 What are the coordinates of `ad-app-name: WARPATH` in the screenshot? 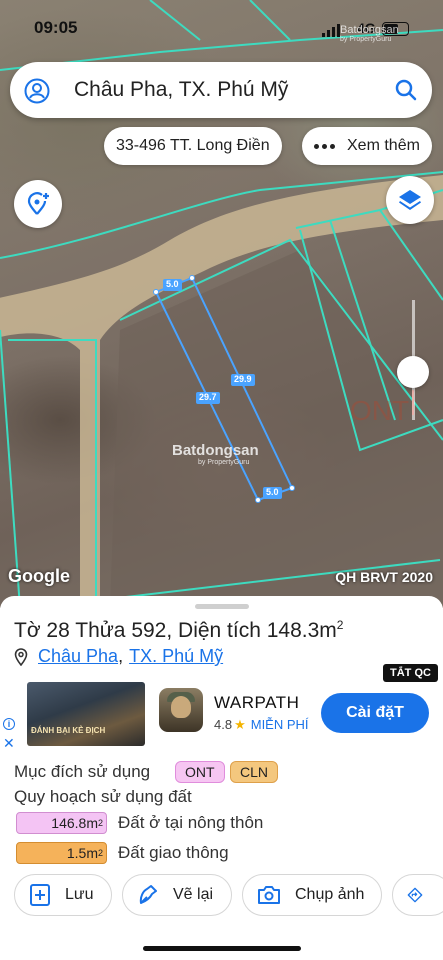 It's located at (256, 703).